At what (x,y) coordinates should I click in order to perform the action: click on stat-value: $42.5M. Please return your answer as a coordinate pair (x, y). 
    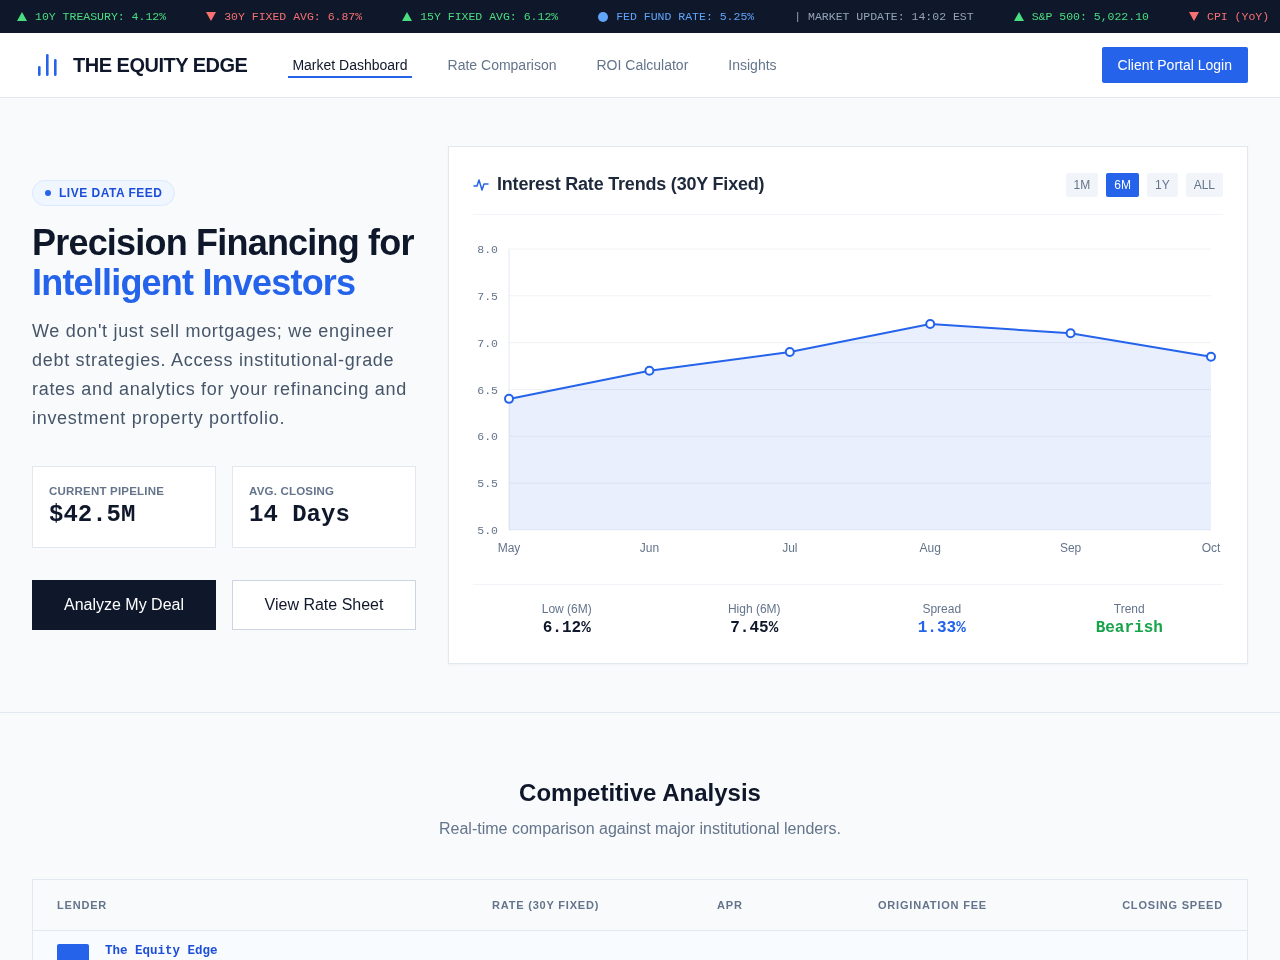
    Looking at the image, I should click on (93, 515).